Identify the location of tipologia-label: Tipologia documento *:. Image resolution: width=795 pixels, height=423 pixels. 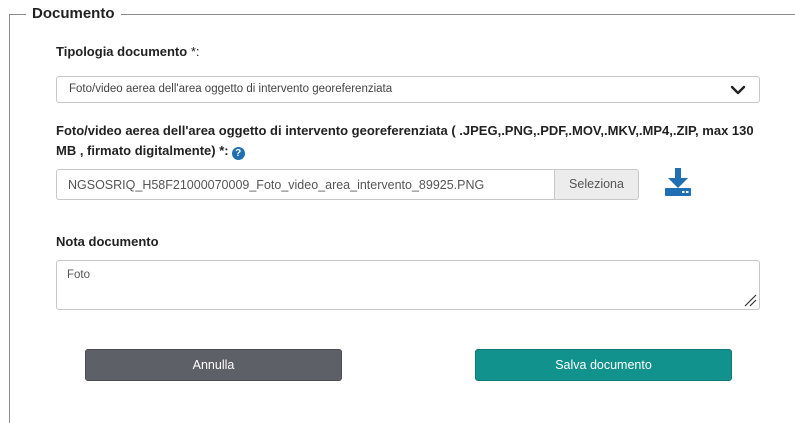
(128, 51).